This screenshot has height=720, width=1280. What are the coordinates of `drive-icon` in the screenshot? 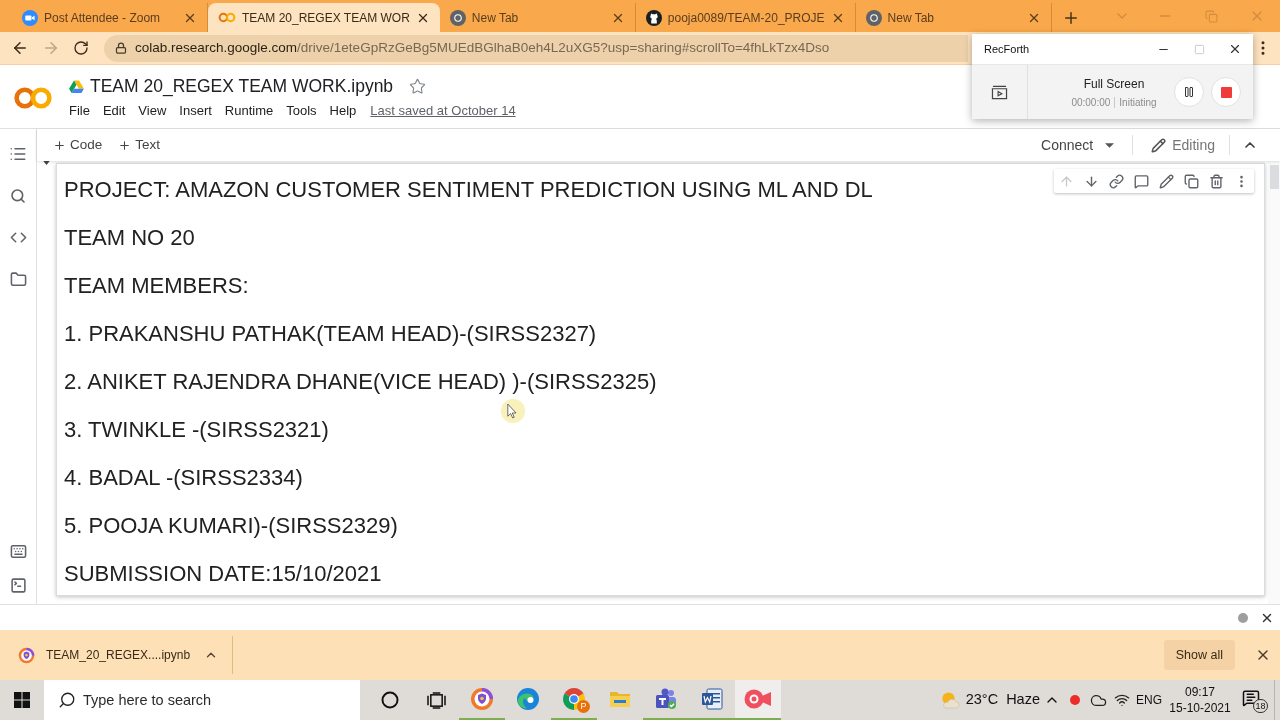 It's located at (76, 86).